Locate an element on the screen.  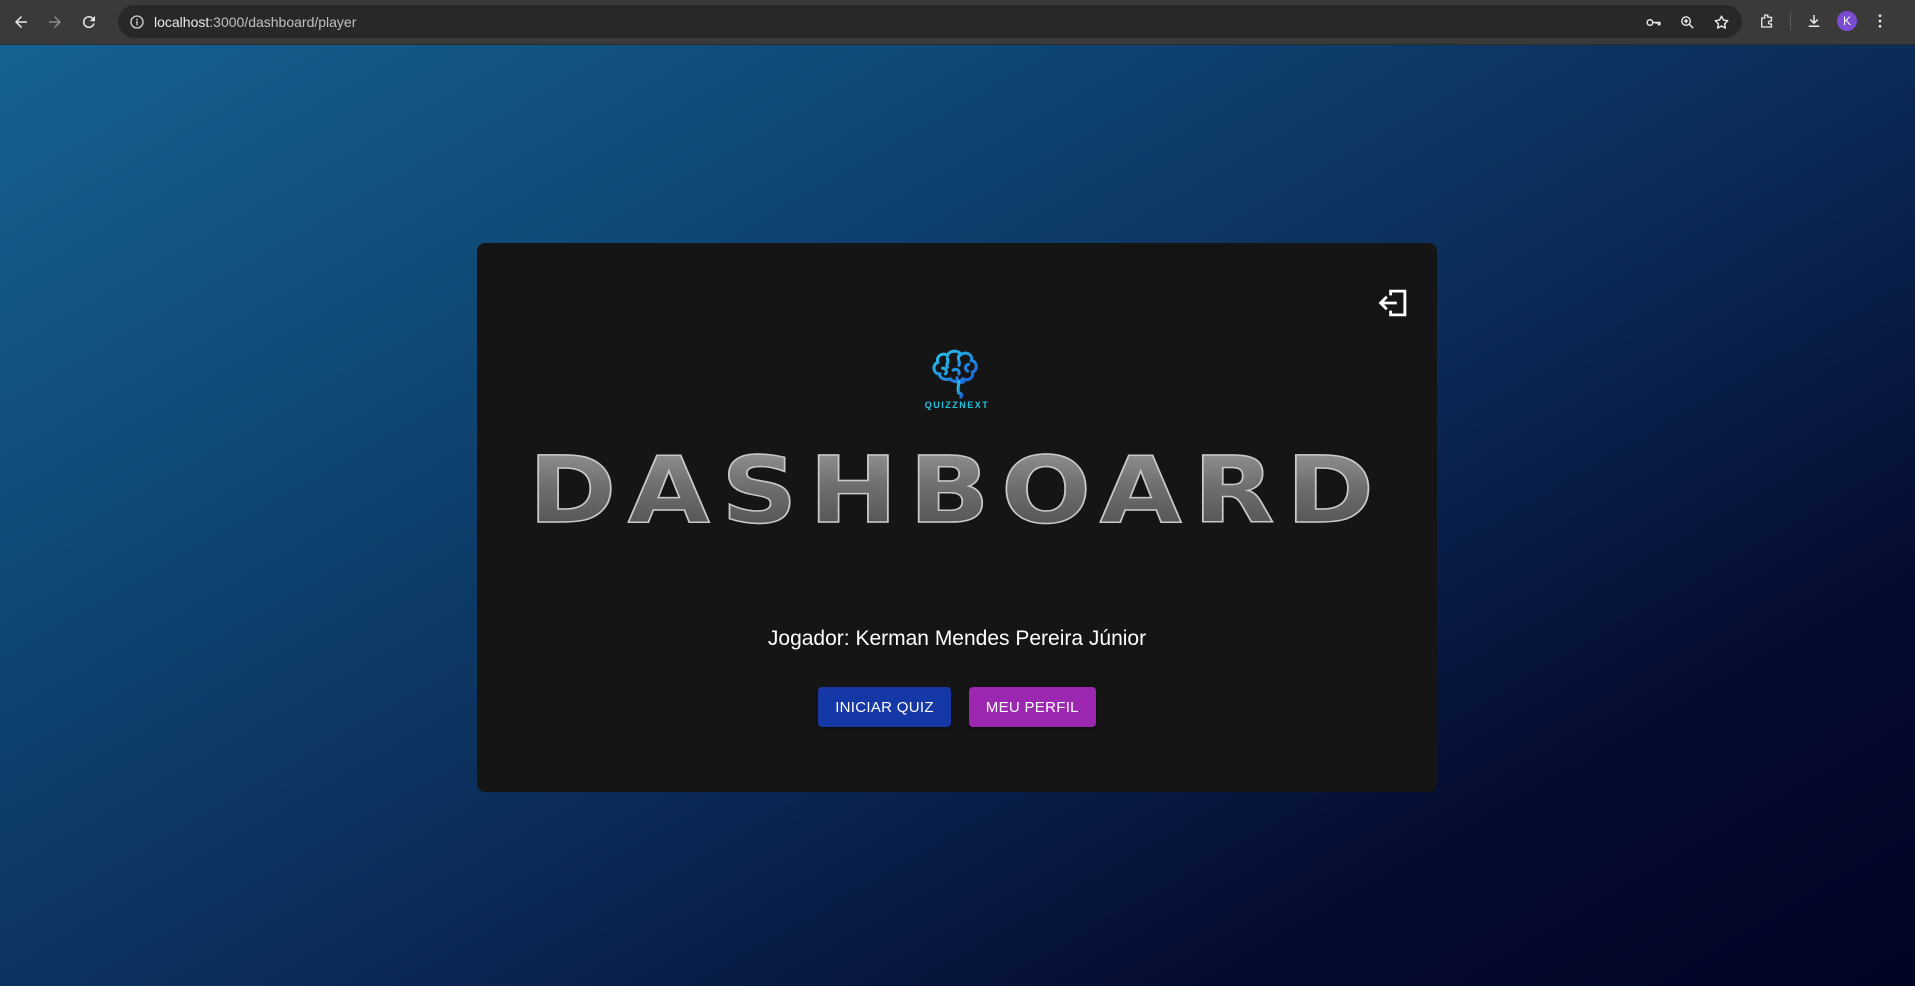
page-title: DASHBOARD is located at coordinates (957, 491).